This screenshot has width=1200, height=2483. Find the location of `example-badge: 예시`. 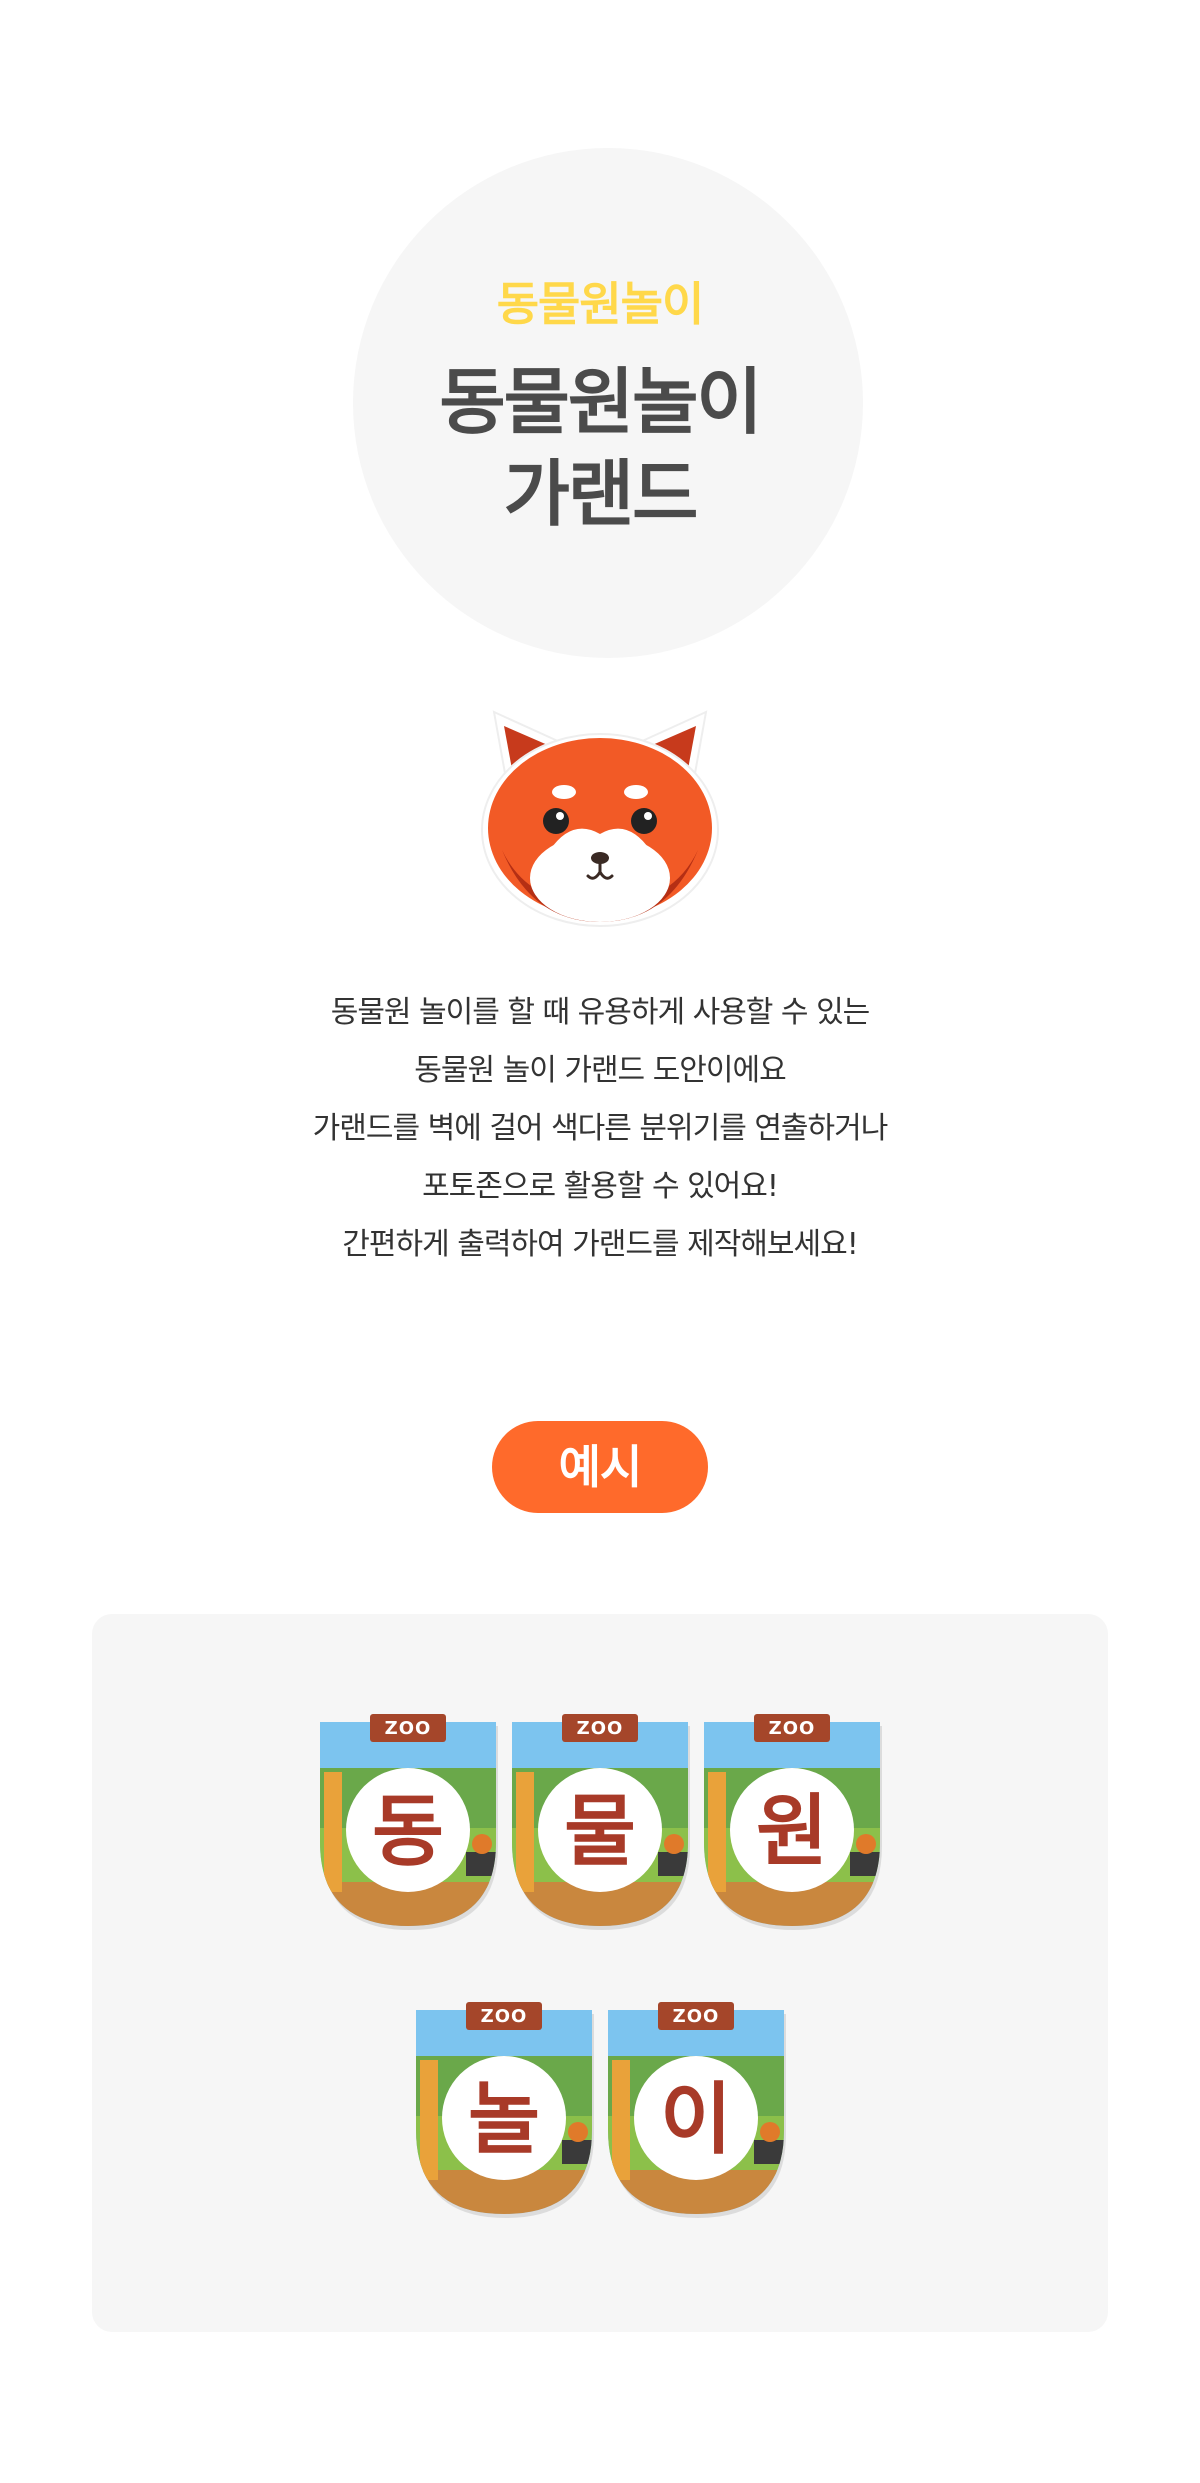

example-badge: 예시 is located at coordinates (600, 1467).